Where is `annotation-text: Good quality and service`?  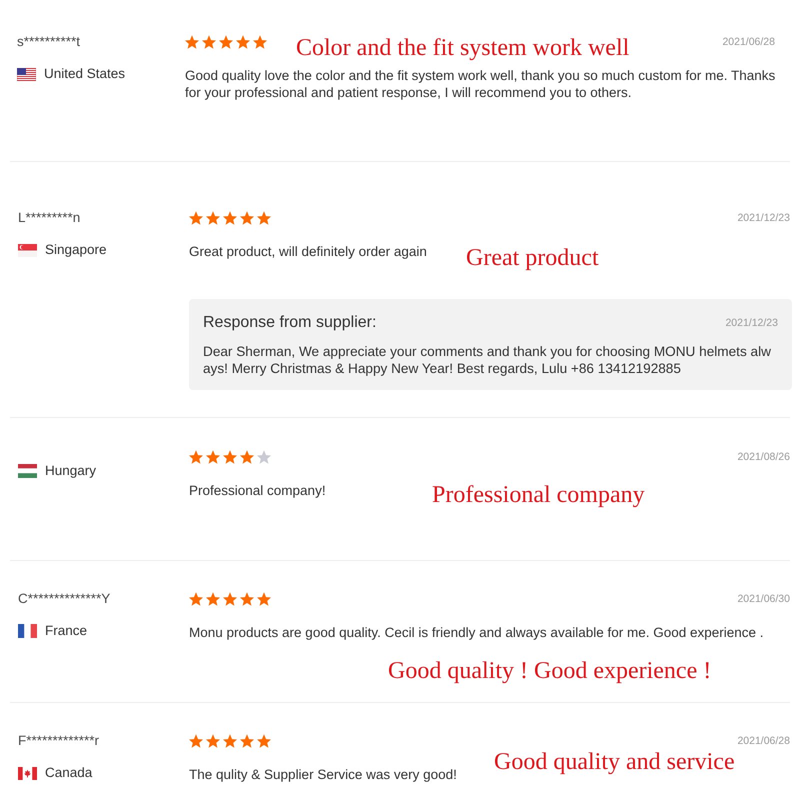
annotation-text: Good quality and service is located at coordinates (614, 762).